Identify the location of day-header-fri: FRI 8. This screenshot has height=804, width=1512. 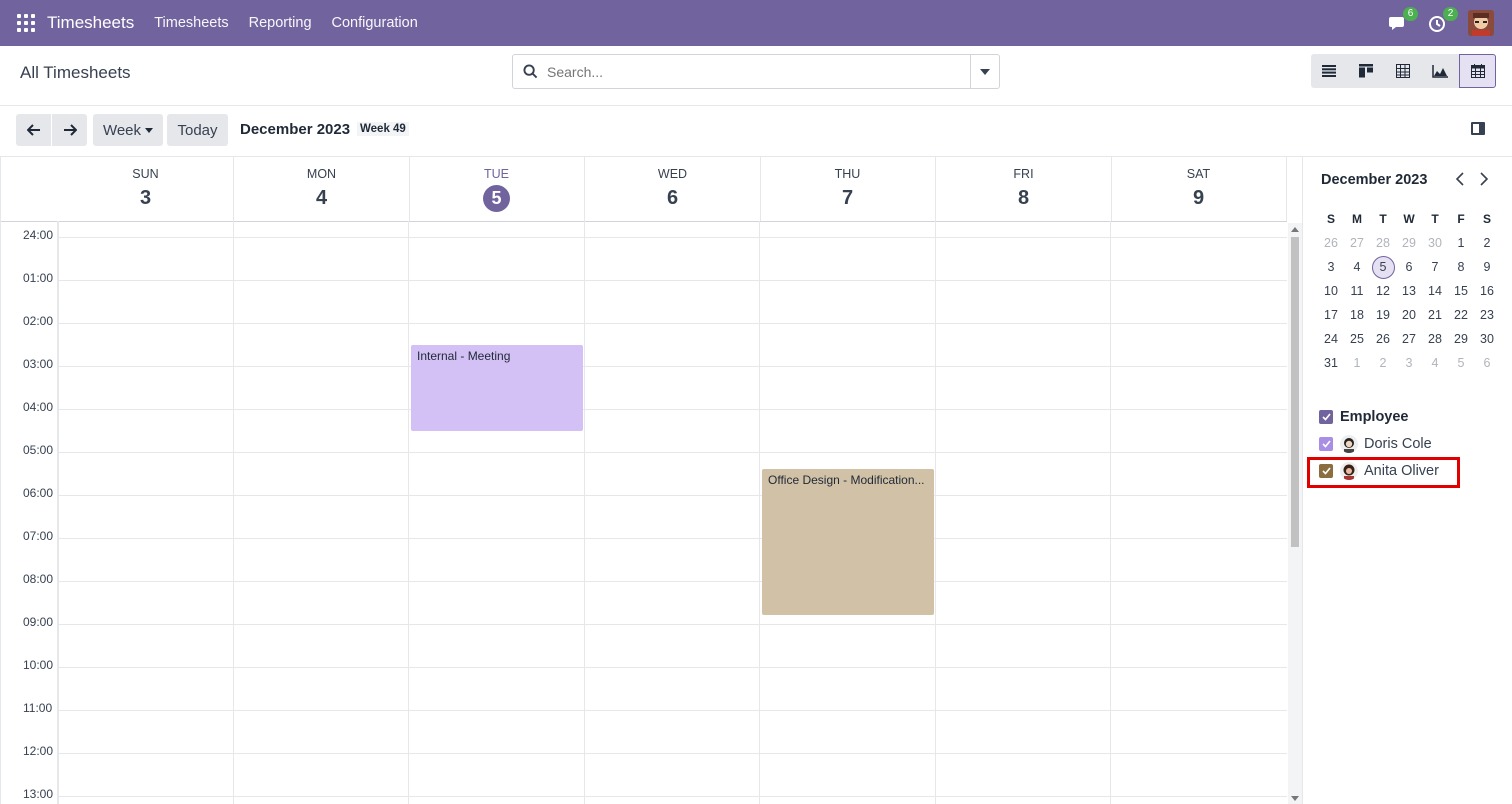
(1024, 189).